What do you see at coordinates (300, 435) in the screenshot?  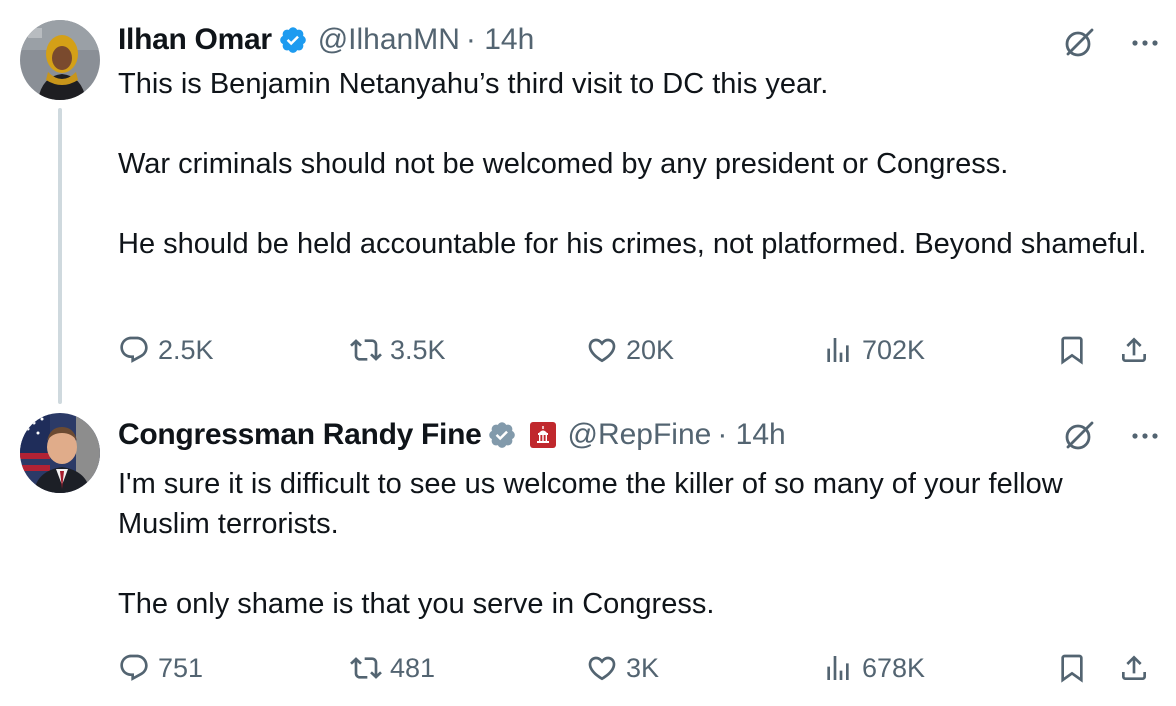 I see `author-name: Congressman Randy Fine` at bounding box center [300, 435].